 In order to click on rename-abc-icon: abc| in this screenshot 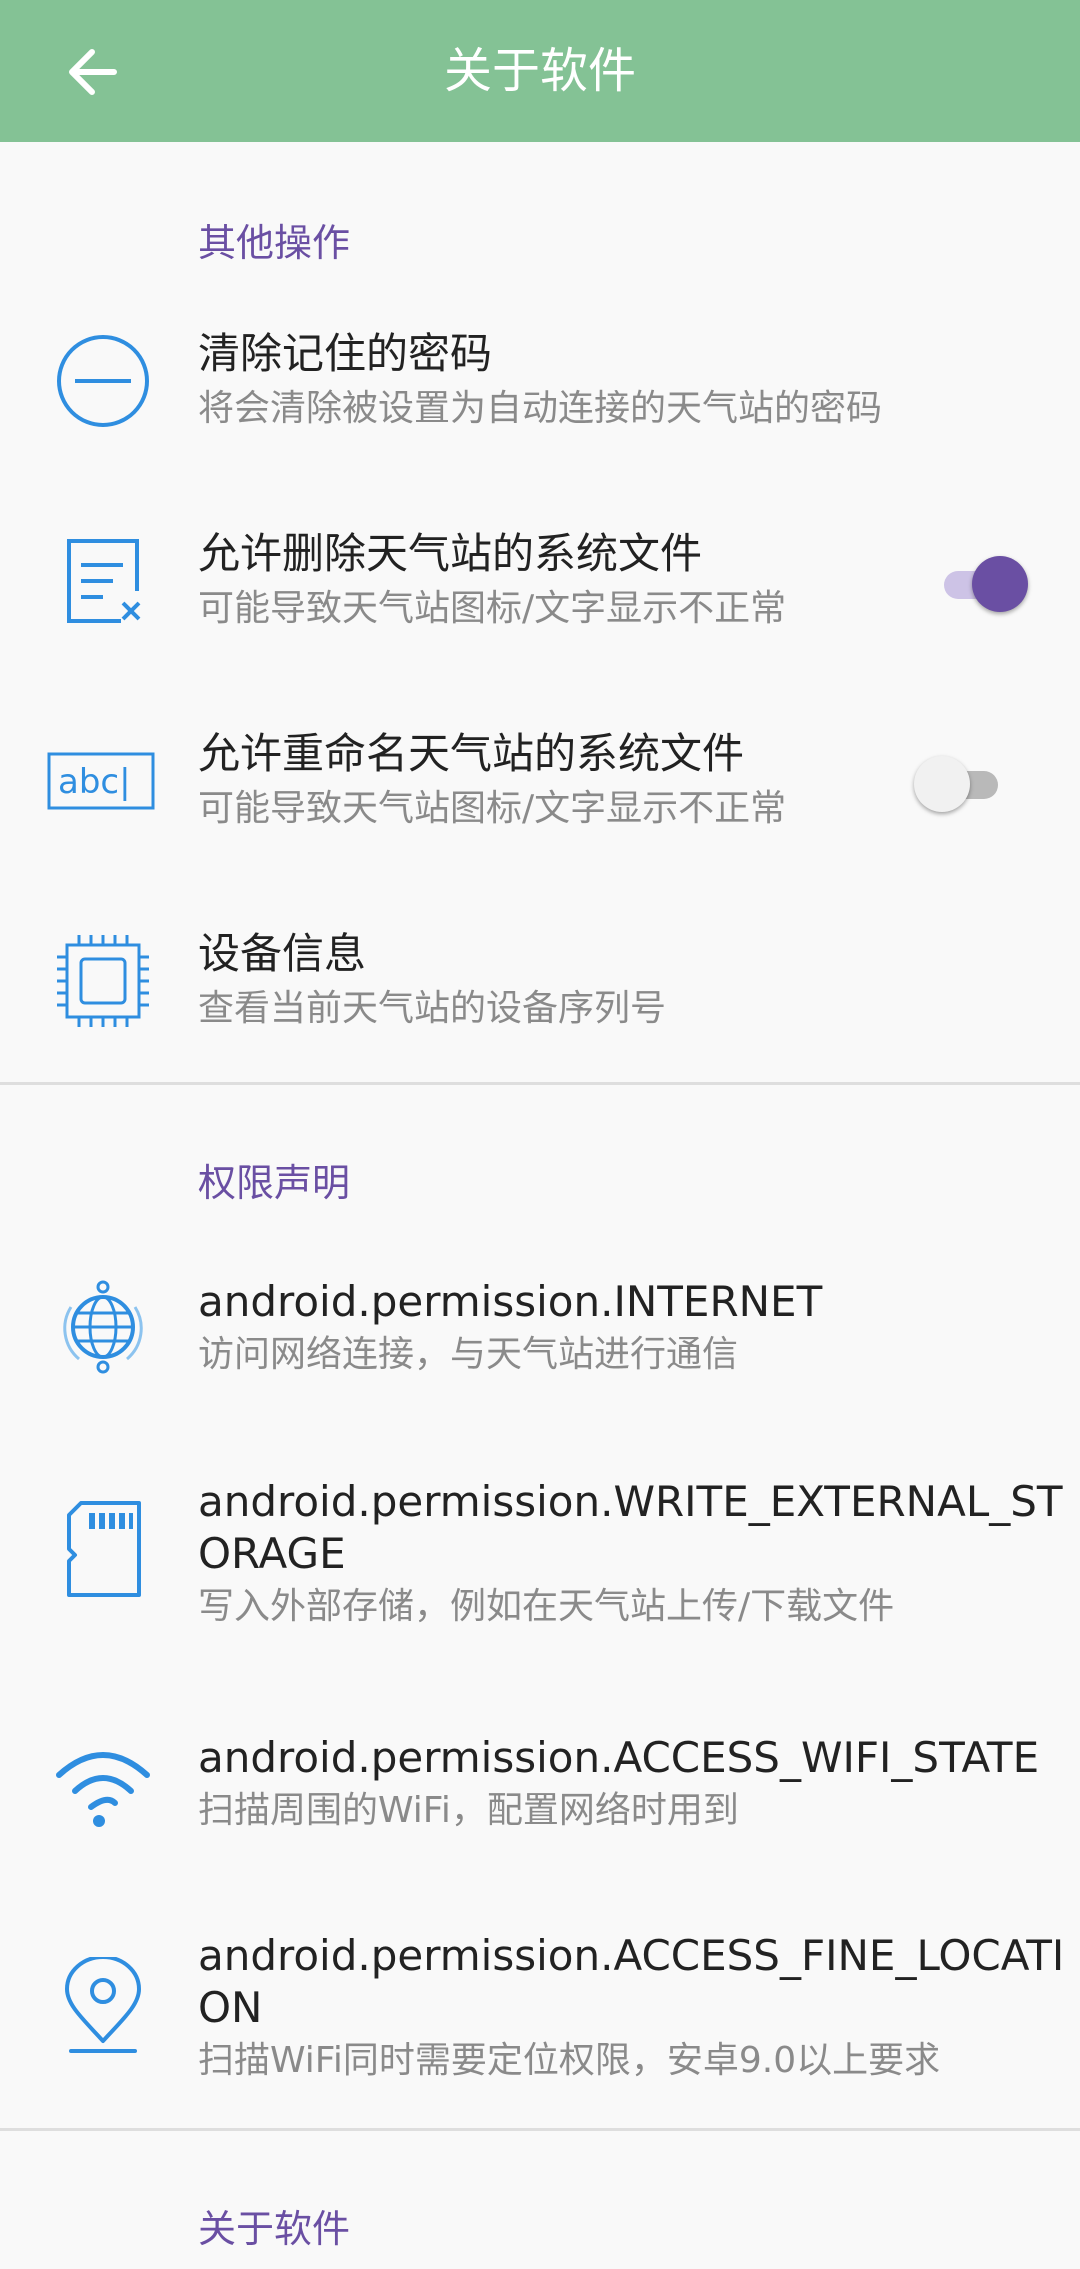, I will do `click(101, 781)`.